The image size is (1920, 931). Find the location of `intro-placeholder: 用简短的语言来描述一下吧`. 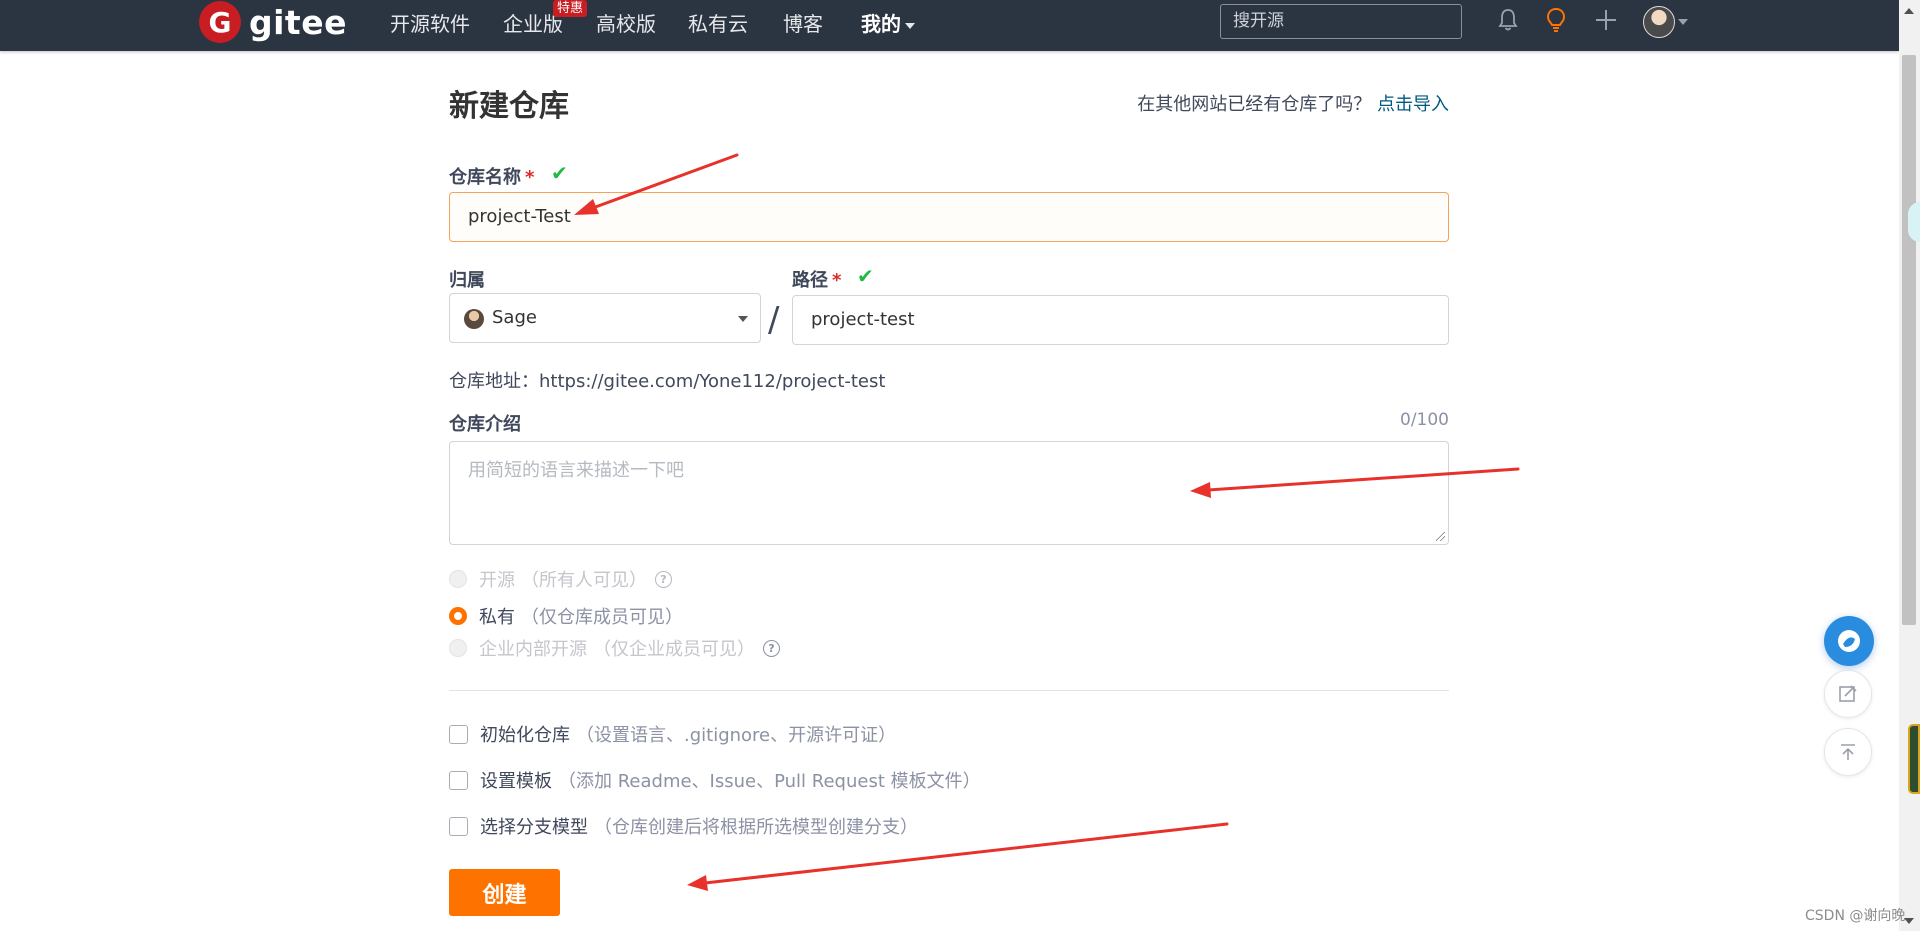

intro-placeholder: 用简短的语言来描述一下吧 is located at coordinates (576, 470).